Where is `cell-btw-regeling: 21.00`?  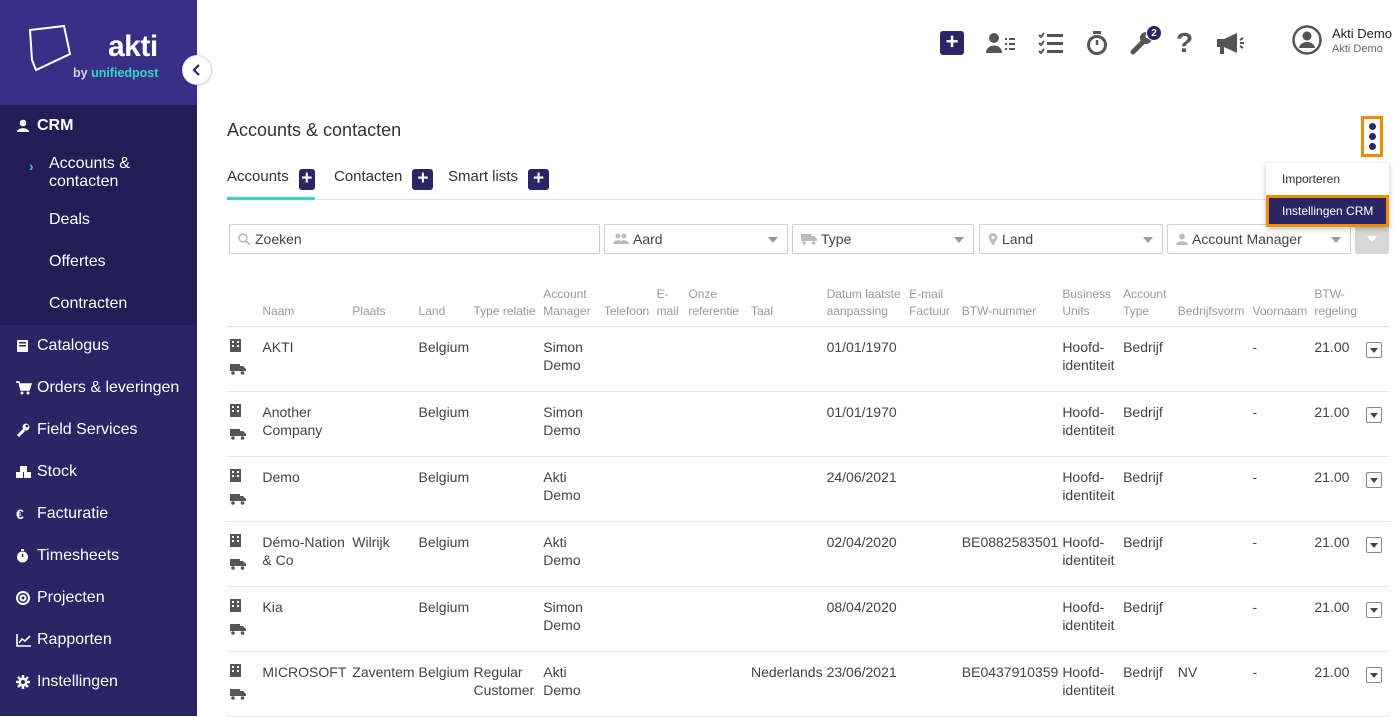
cell-btw-regeling: 21.00 is located at coordinates (1338, 554).